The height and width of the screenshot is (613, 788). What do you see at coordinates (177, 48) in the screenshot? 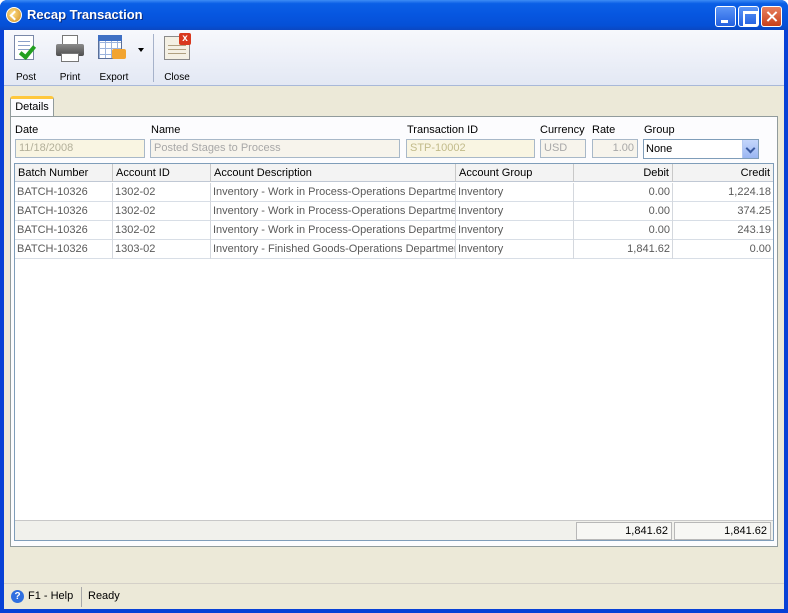
I see `close-icon: x` at bounding box center [177, 48].